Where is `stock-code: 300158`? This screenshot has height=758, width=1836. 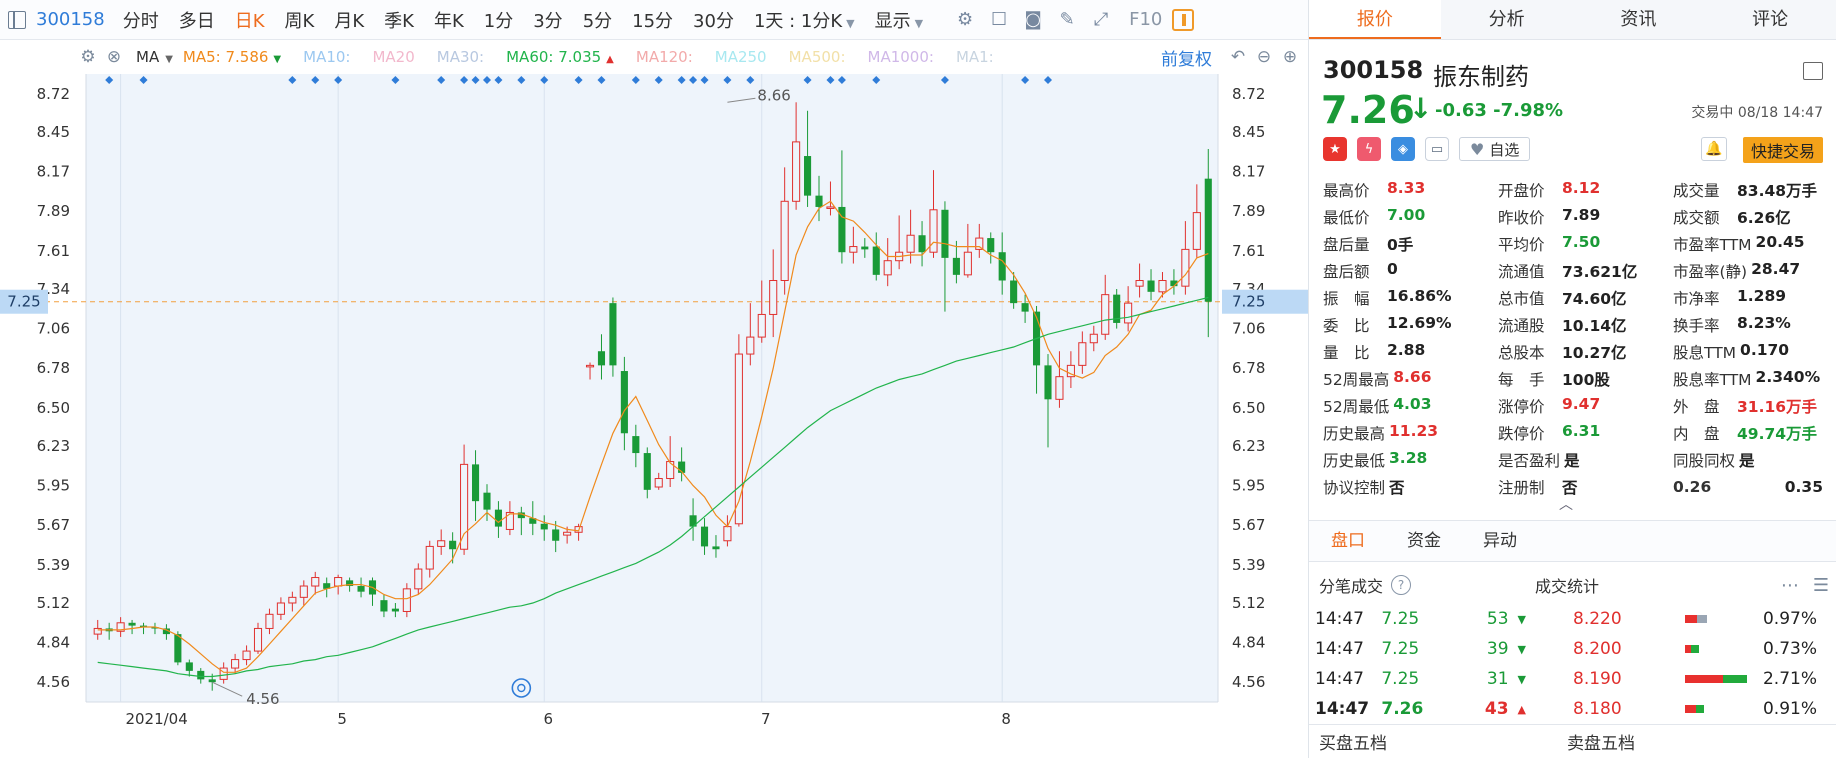 stock-code: 300158 is located at coordinates (70, 19).